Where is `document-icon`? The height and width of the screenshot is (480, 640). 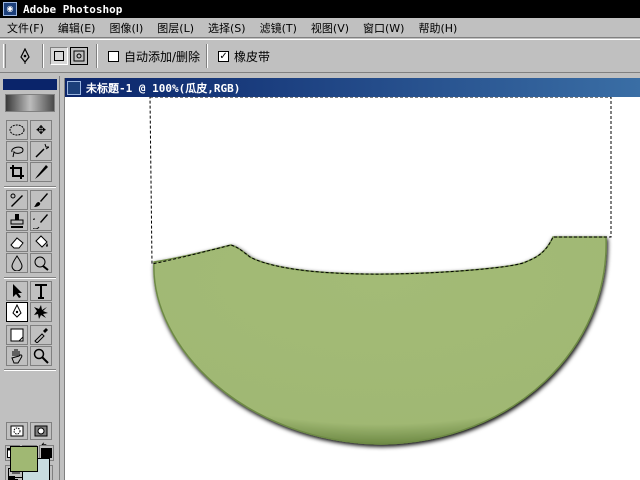
document-icon is located at coordinates (74, 87).